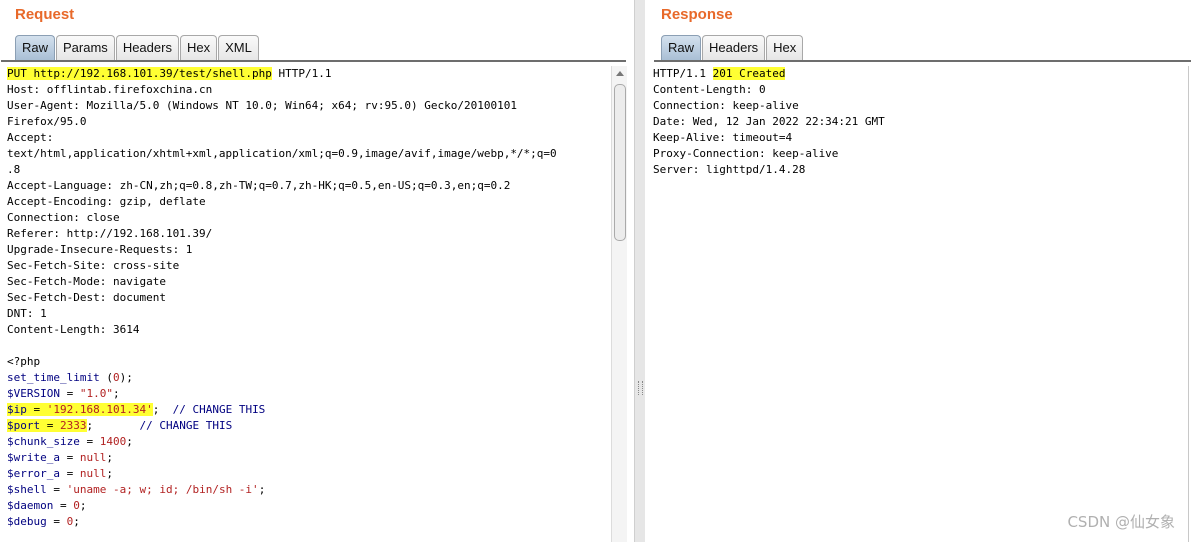 The height and width of the screenshot is (542, 1191). Describe the element at coordinates (307, 202) in the screenshot. I see `request-line: Accept-Encoding: gzip, deflate` at that location.